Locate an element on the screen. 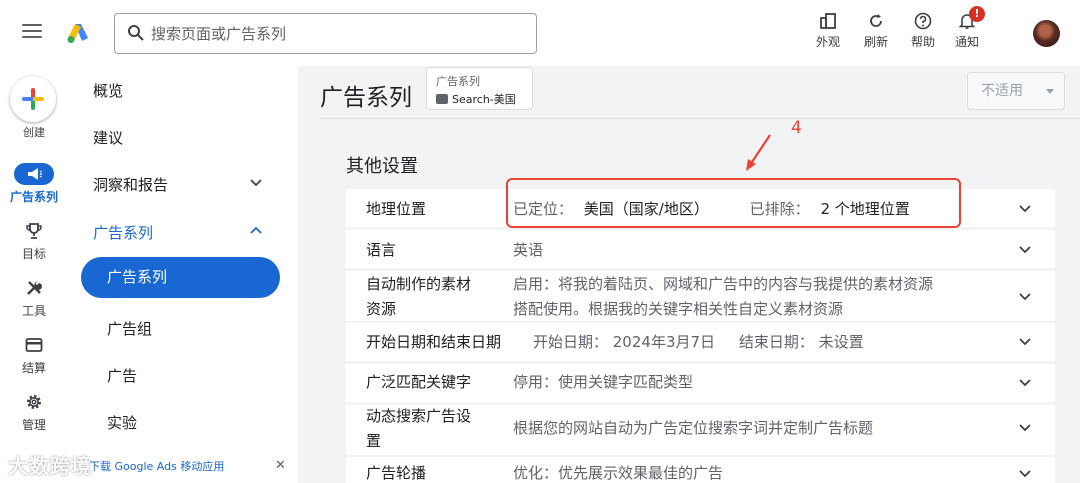  status-dropdown: 不适用 is located at coordinates (1016, 91).